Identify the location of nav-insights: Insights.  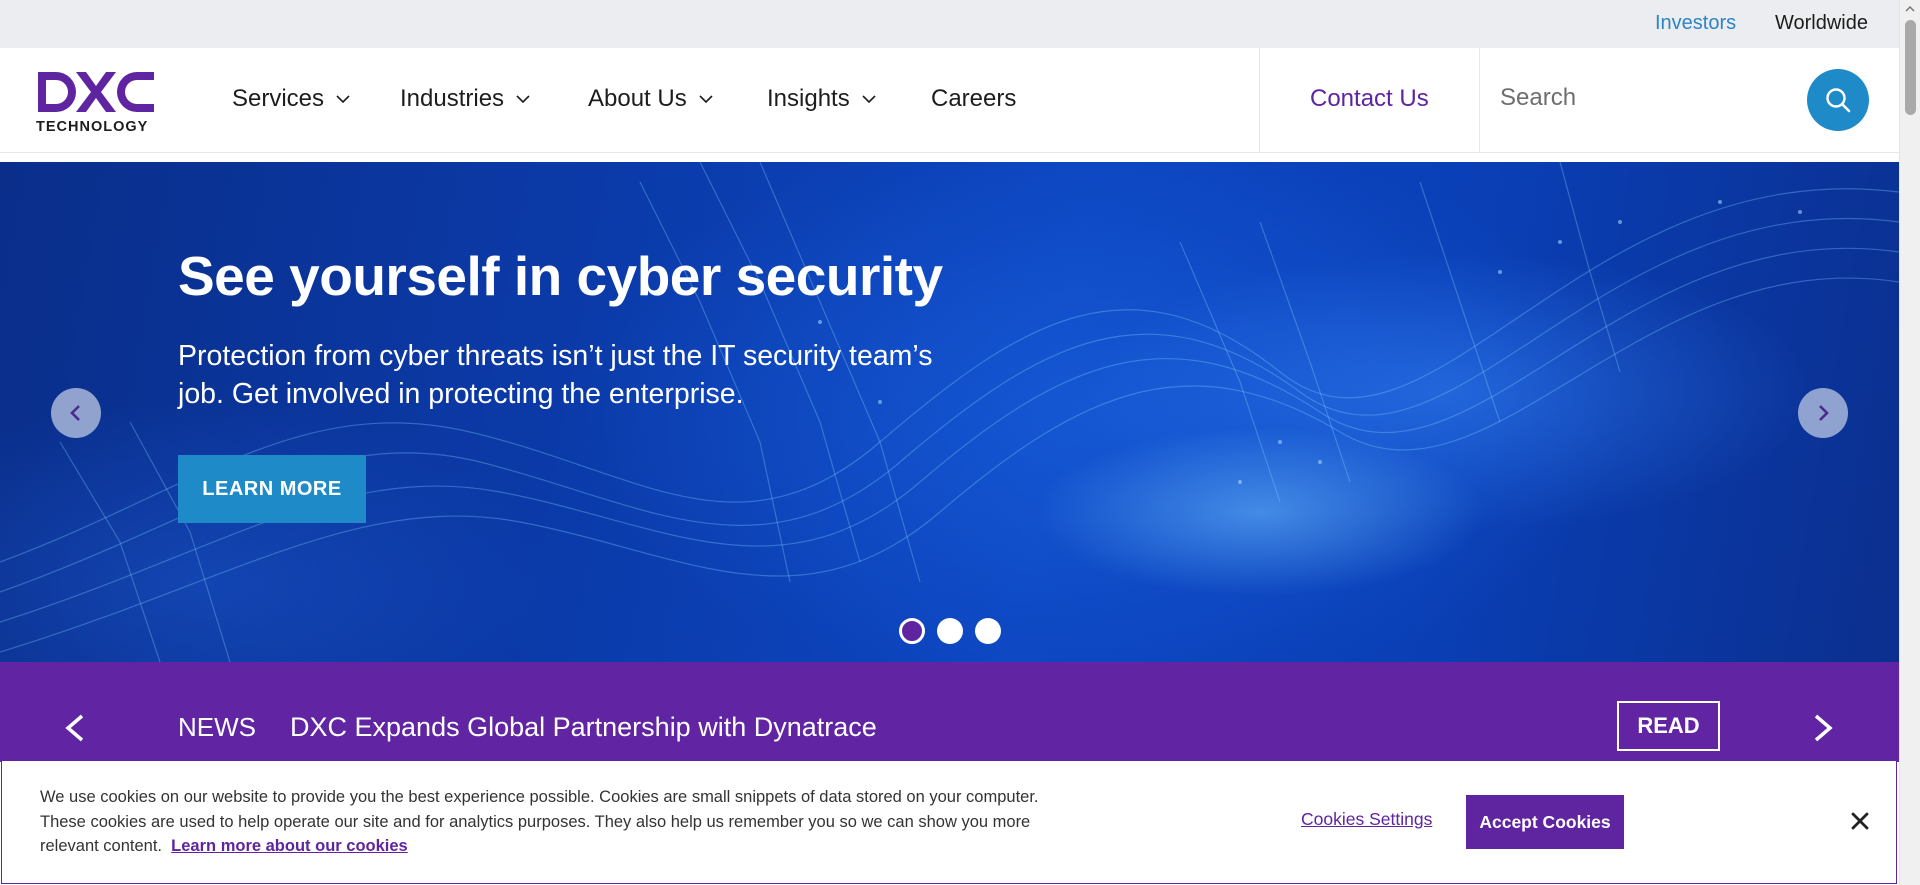
(821, 99).